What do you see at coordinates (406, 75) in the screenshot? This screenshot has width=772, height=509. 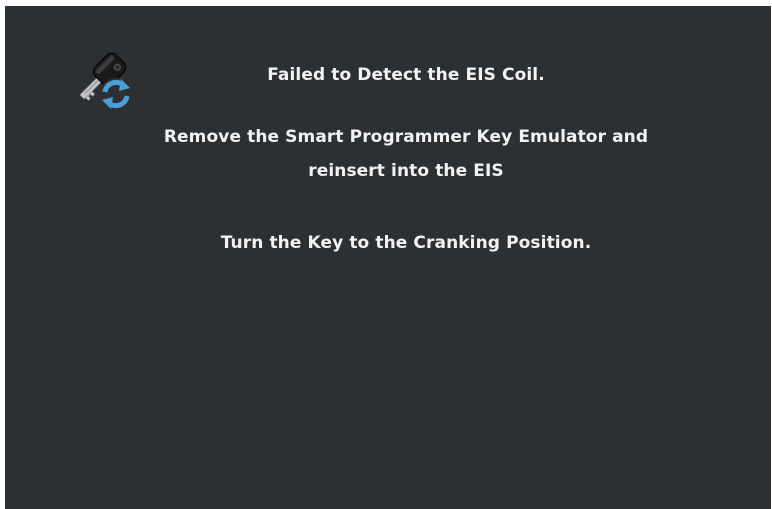 I see `error-title: Failed to Detect the EIS Coil.` at bounding box center [406, 75].